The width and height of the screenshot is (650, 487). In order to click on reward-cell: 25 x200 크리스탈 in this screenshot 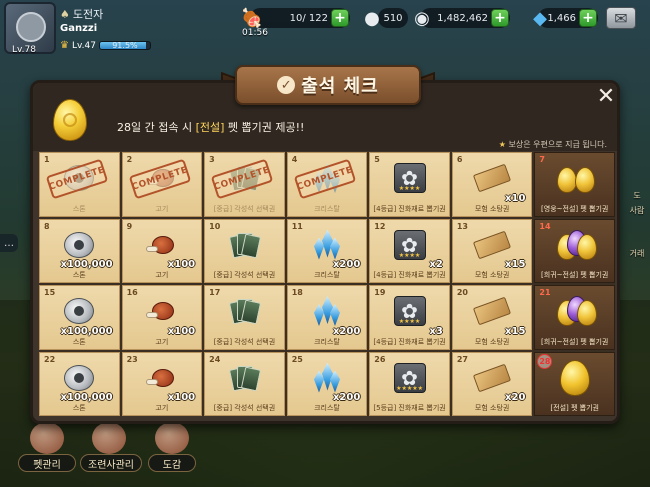, I will do `click(327, 383)`.